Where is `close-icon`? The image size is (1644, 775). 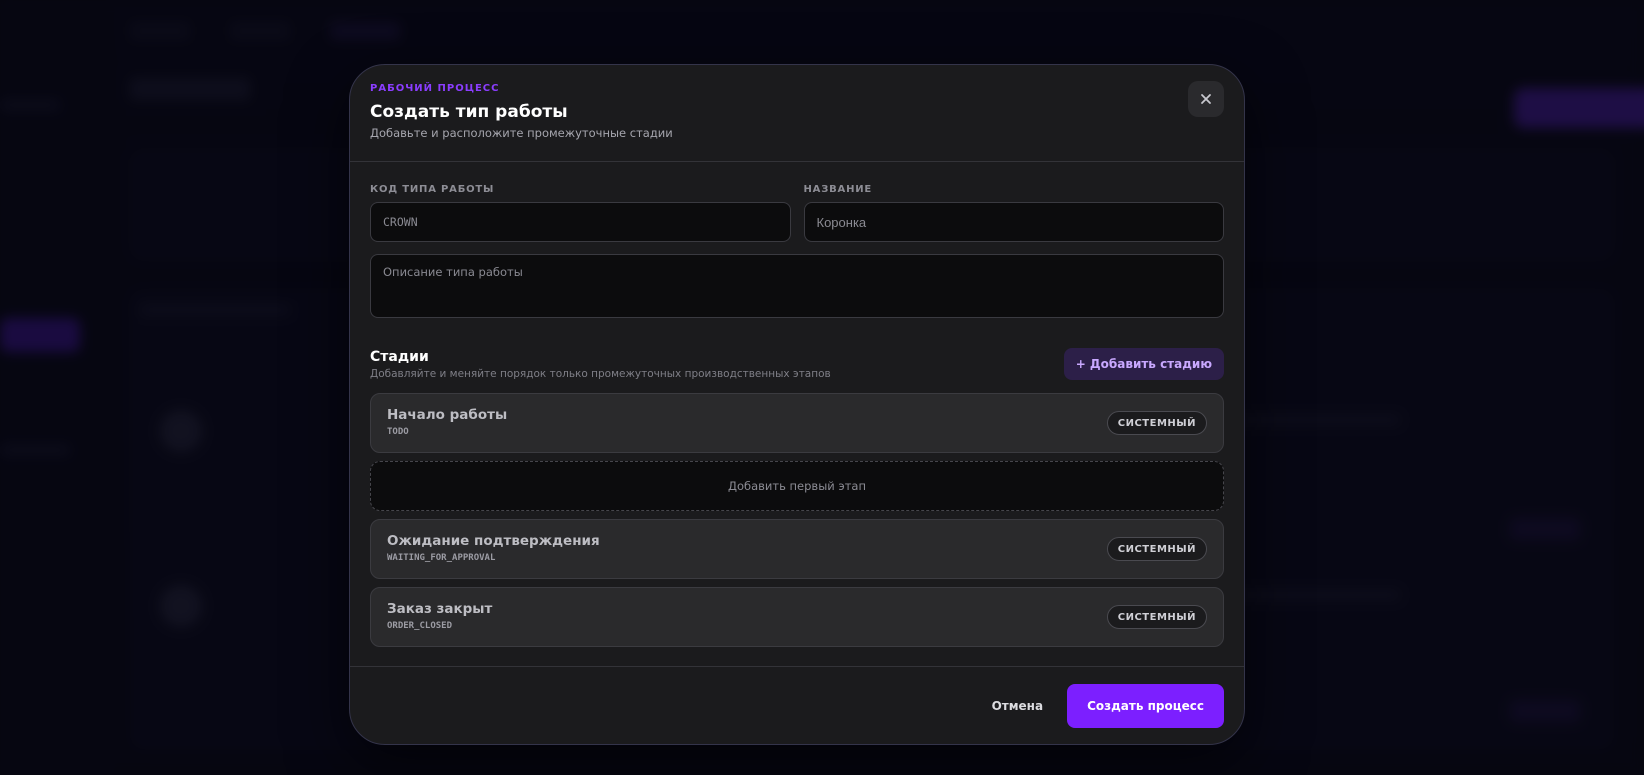
close-icon is located at coordinates (1206, 99).